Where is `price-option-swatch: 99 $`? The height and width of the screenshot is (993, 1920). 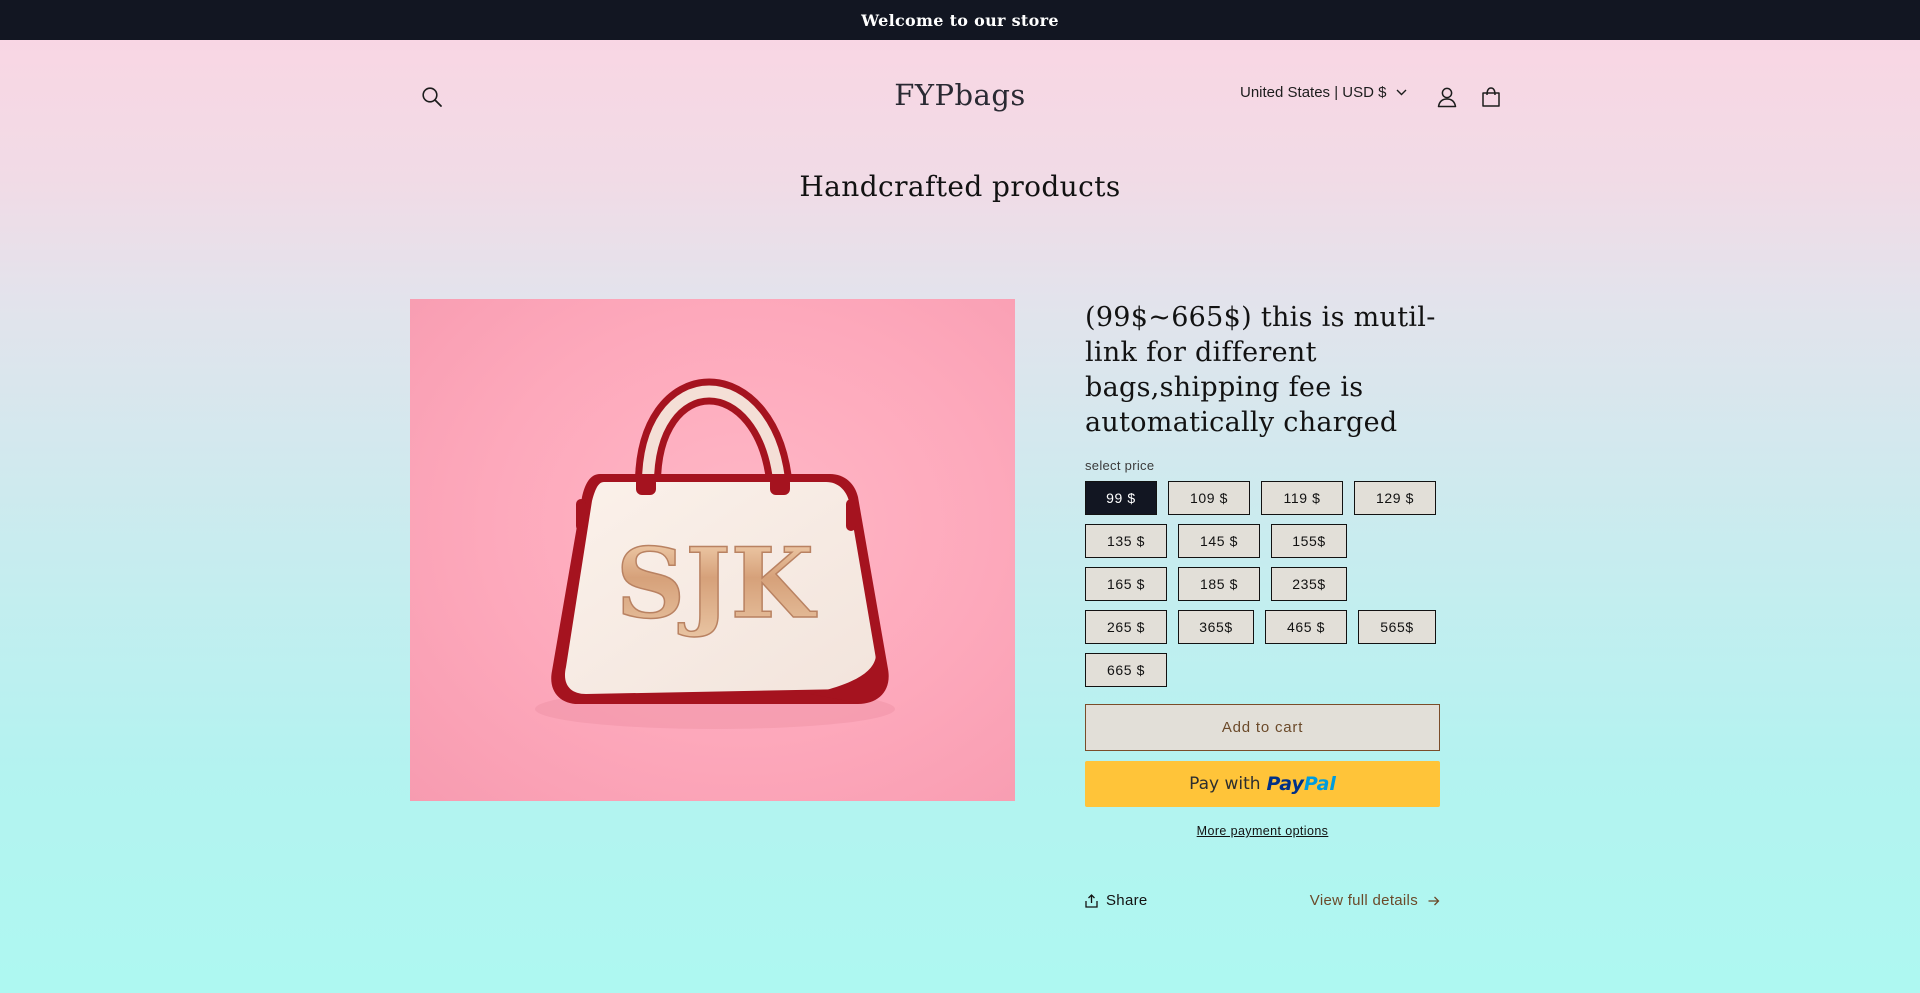 price-option-swatch: 99 $ is located at coordinates (1121, 498).